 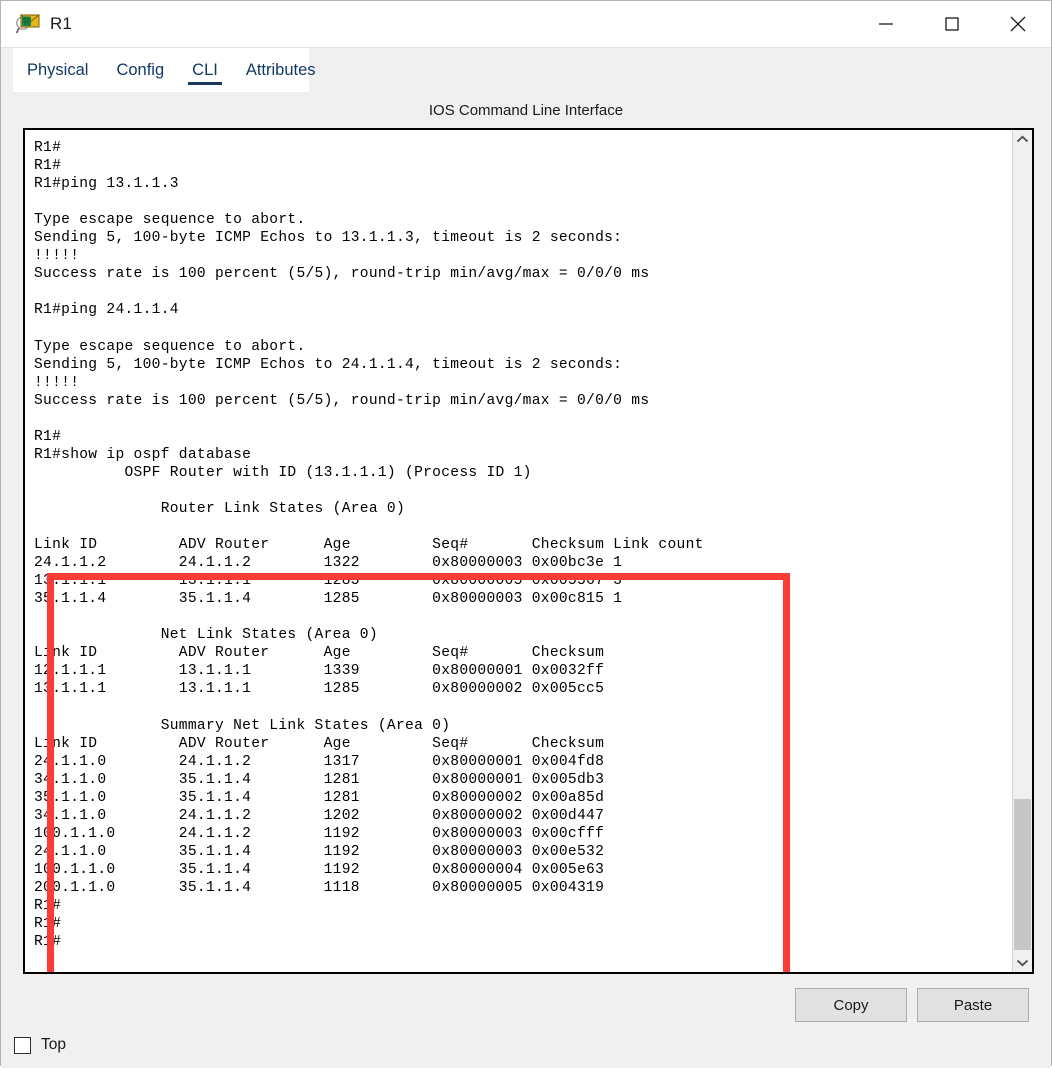 I want to click on close-icon, so click(x=1018, y=24).